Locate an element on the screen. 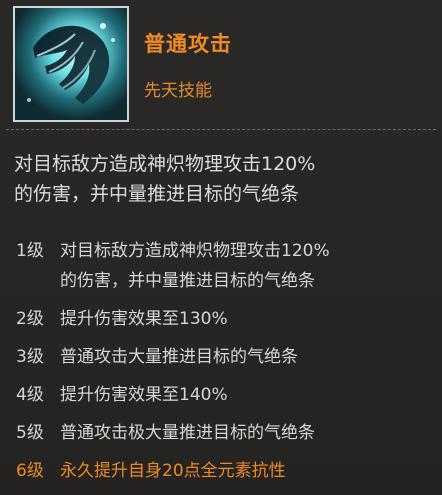  level-text: 对目标敌方造成神炽物理攻击120% 的伤害，并中量推进目标的气绝条 is located at coordinates (195, 266).